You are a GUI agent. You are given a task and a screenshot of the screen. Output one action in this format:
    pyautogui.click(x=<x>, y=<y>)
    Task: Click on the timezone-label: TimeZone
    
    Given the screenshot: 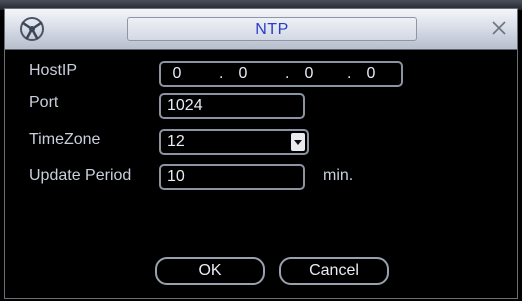 What is the action you would take?
    pyautogui.click(x=65, y=139)
    